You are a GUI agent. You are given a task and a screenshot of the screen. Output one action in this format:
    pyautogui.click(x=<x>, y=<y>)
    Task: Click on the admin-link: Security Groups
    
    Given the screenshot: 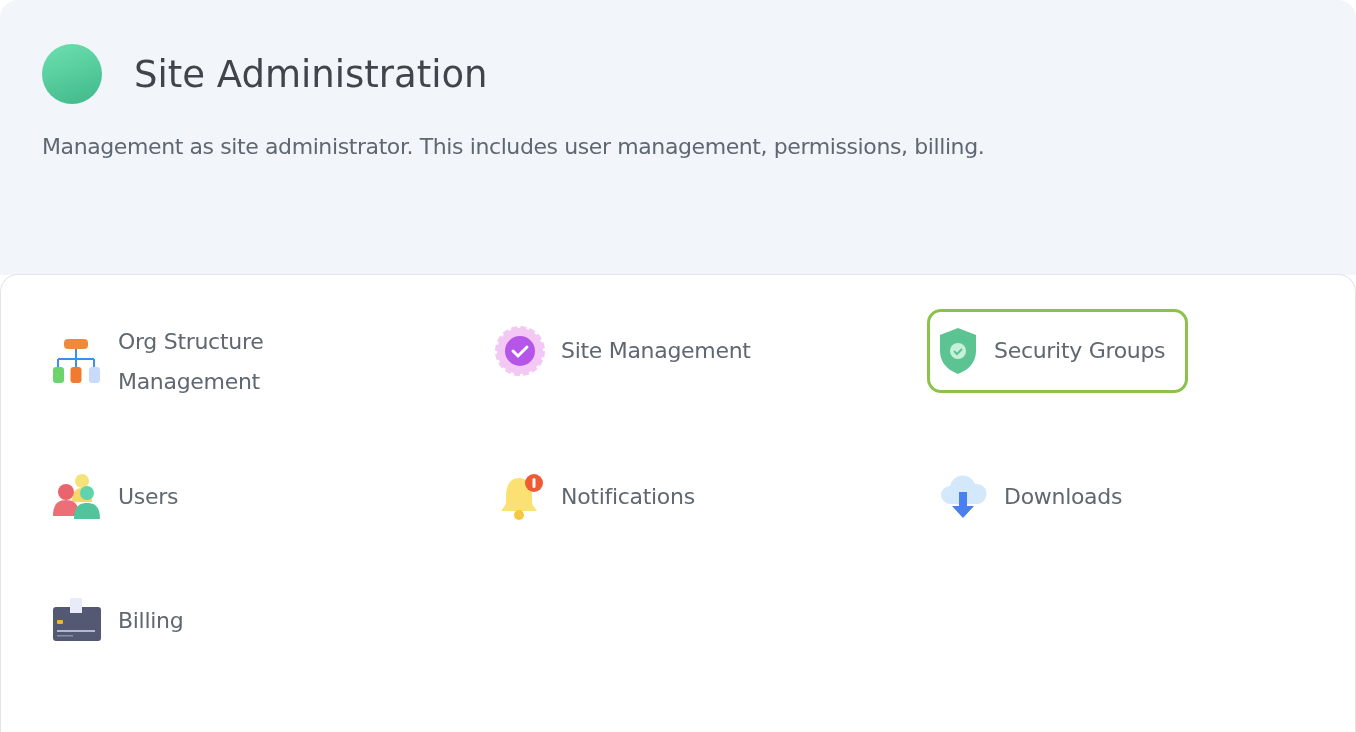 What is the action you would take?
    pyautogui.click(x=1058, y=351)
    